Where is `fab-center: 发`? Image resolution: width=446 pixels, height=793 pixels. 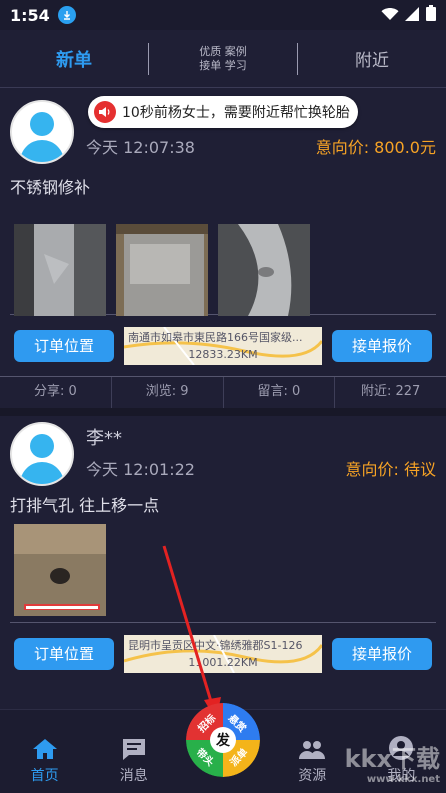
fab-center: 发 is located at coordinates (223, 740).